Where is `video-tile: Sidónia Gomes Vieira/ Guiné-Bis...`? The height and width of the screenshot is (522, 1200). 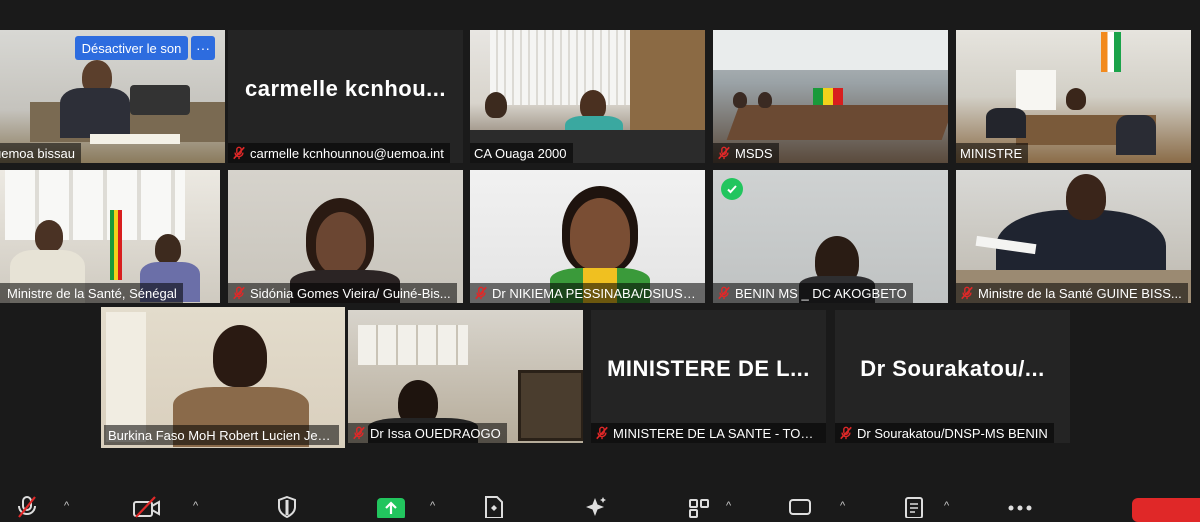
video-tile: Sidónia Gomes Vieira/ Guiné-Bis... is located at coordinates (345, 236).